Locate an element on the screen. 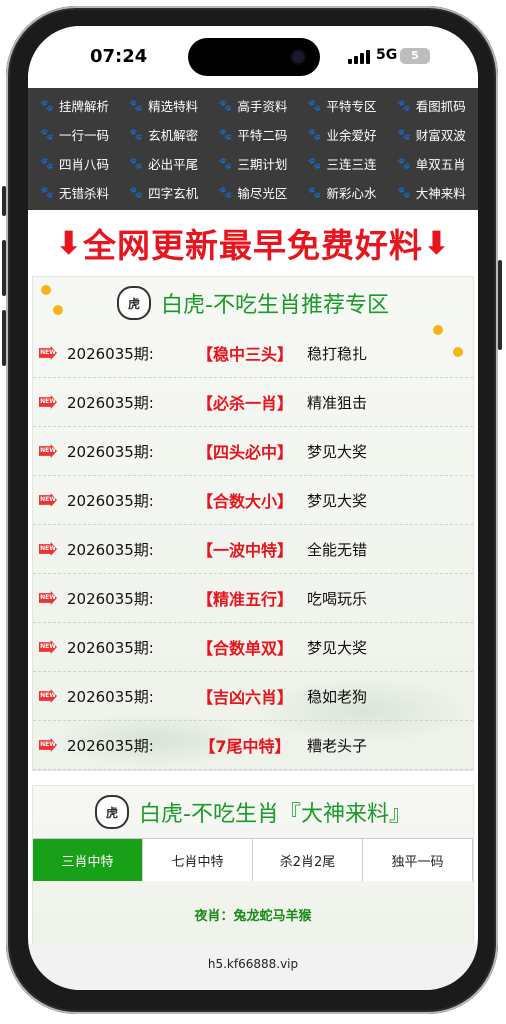 This screenshot has width=506, height=1024. menu-item: 🐾 无错杀料 is located at coordinates (74, 192).